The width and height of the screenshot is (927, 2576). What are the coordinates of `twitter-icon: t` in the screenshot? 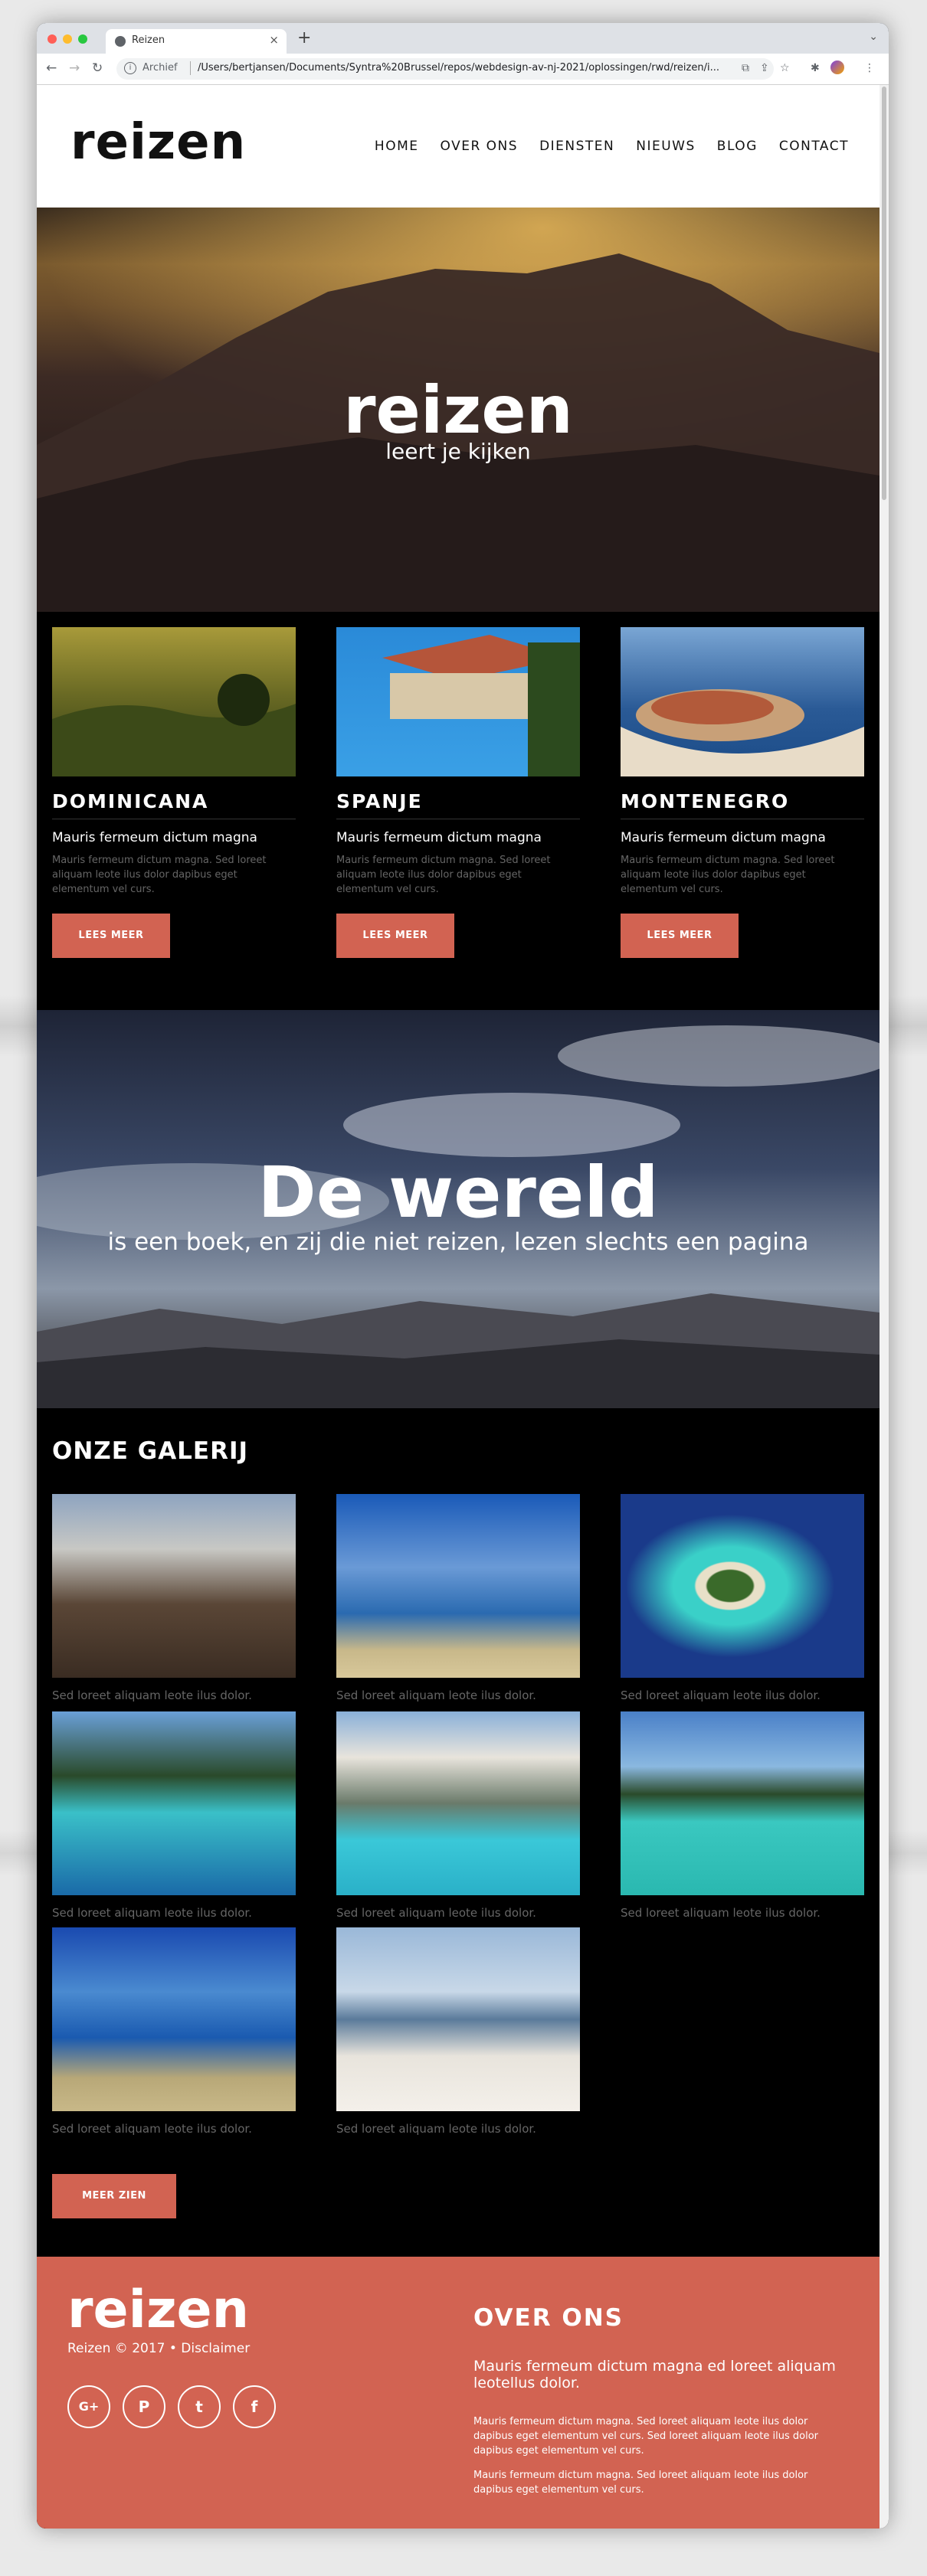 It's located at (199, 2406).